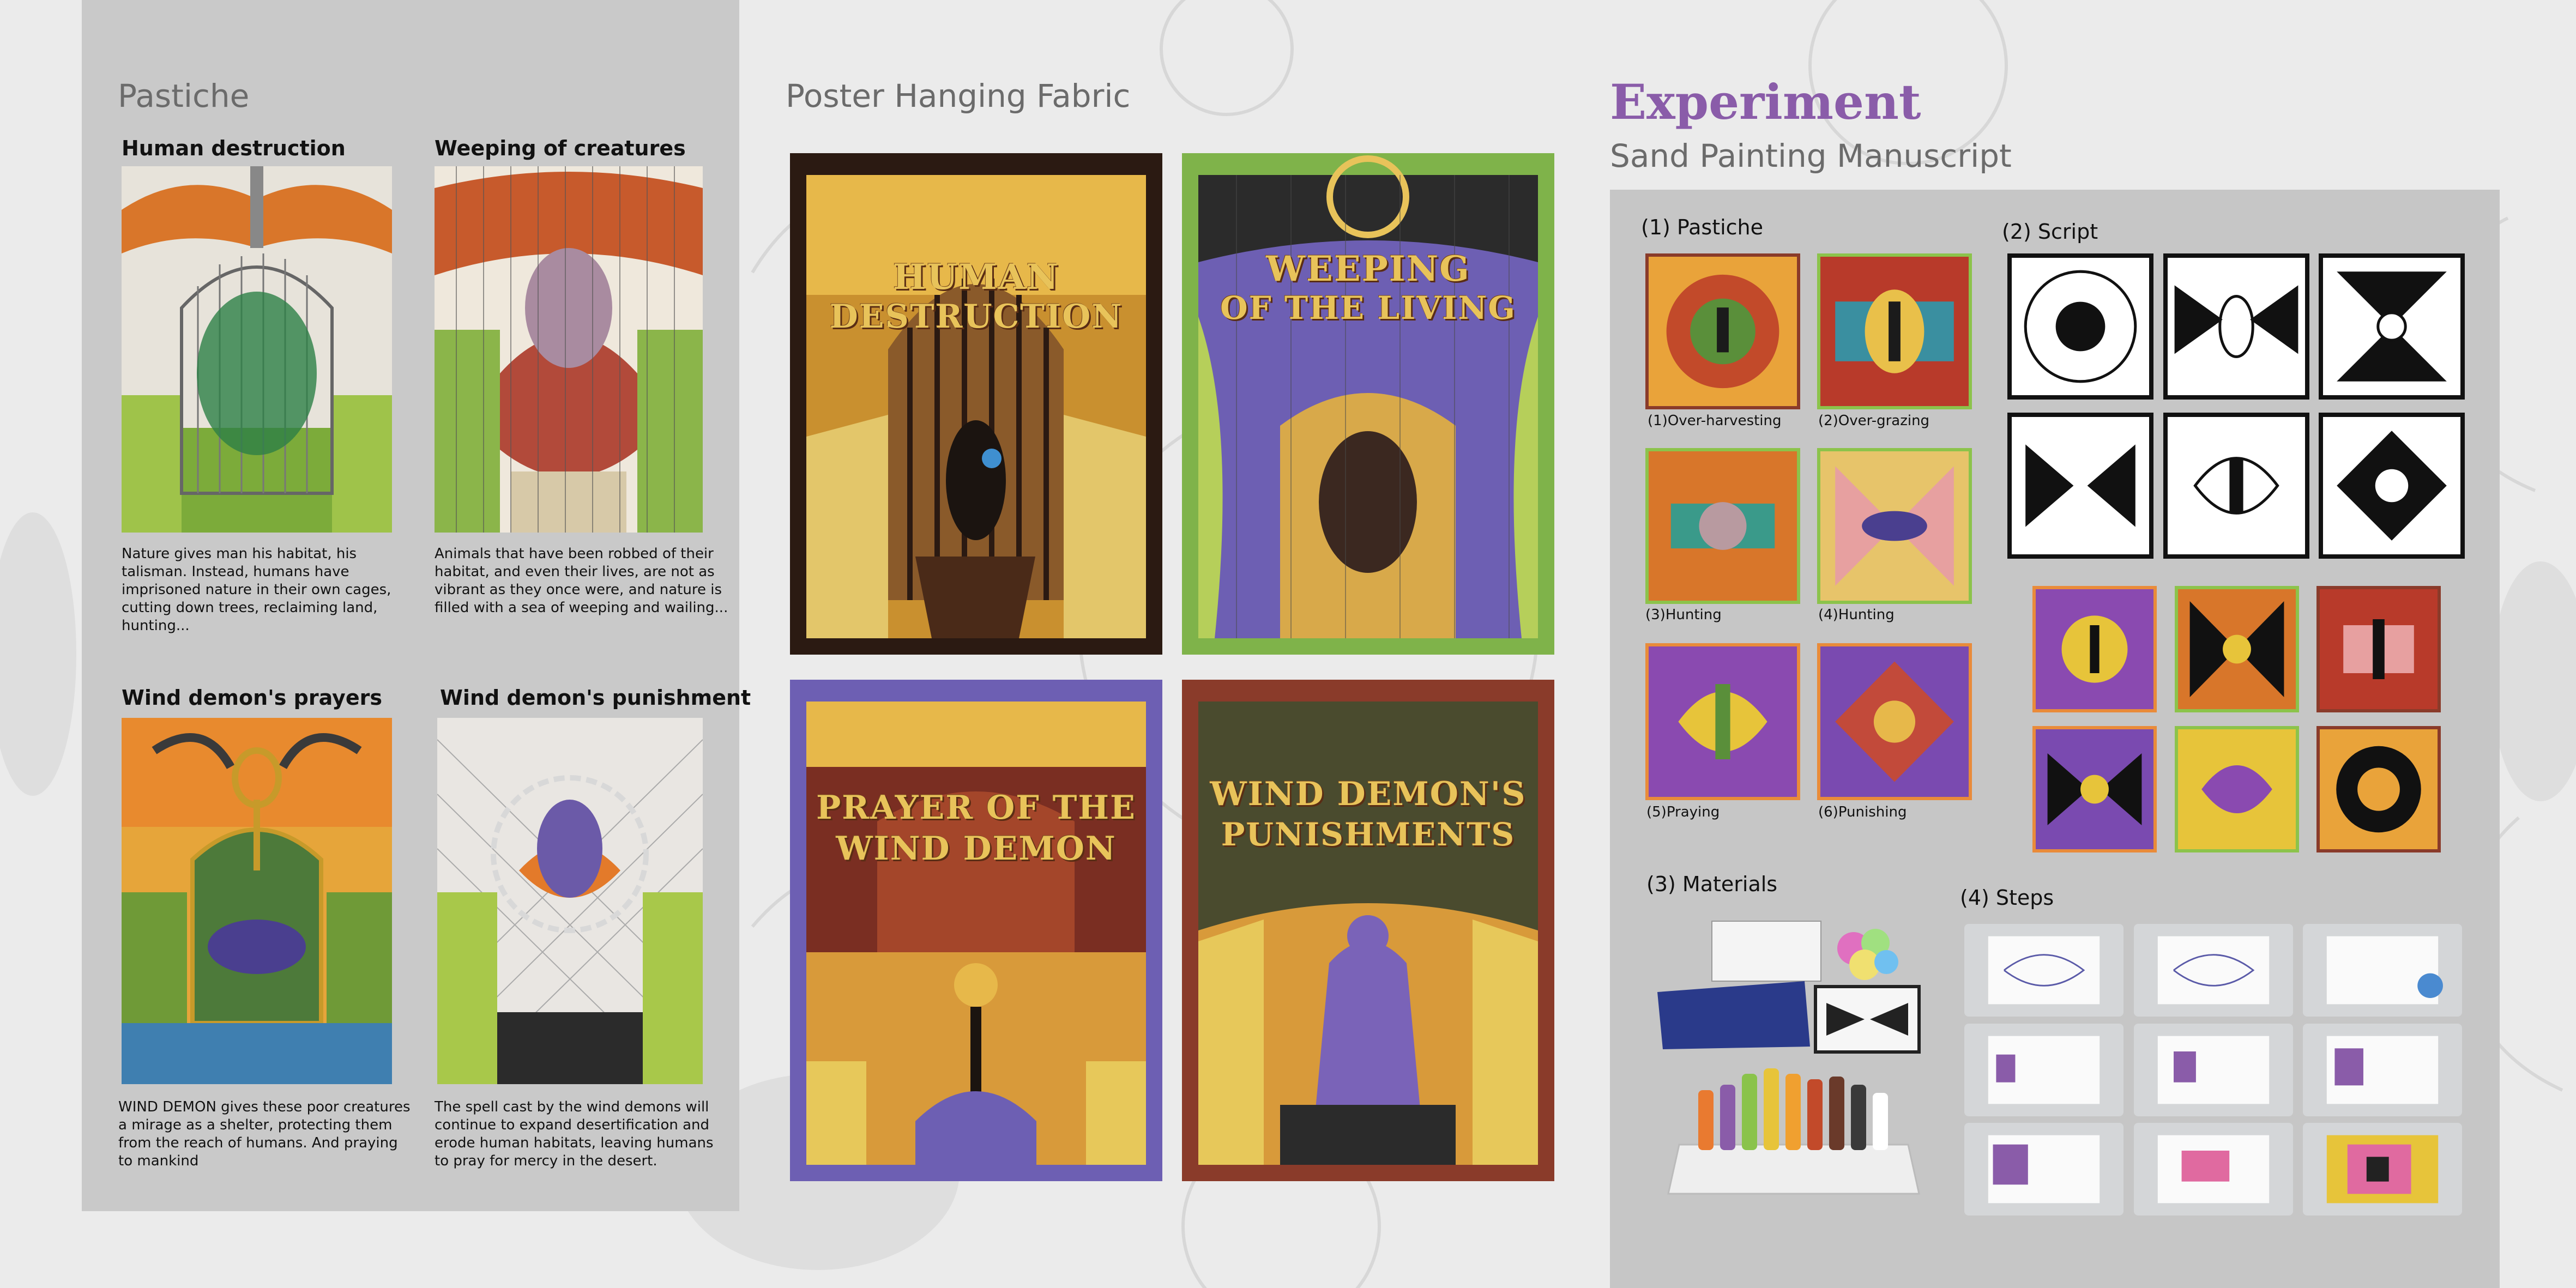 This screenshot has height=1288, width=2576. I want to click on poster-title: PUNISHMENTS, so click(1368, 834).